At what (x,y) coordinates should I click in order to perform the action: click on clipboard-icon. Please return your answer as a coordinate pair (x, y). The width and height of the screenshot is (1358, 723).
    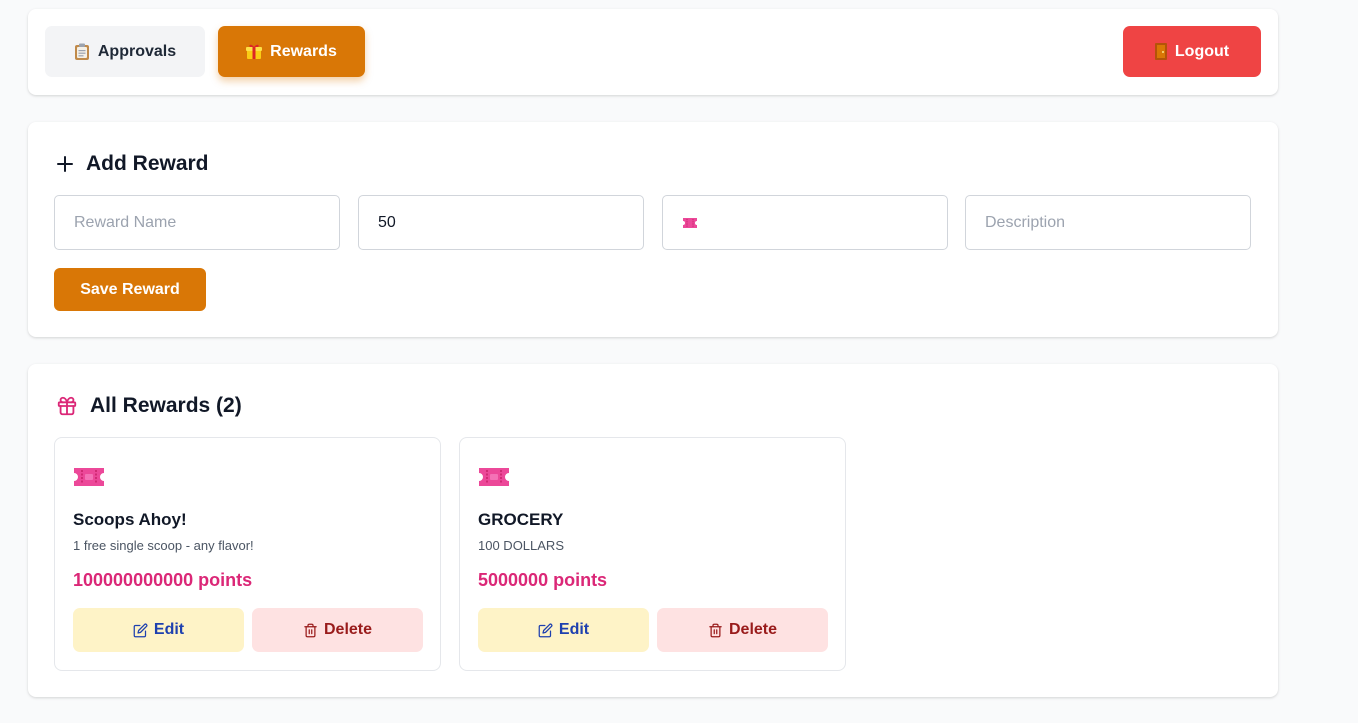
    Looking at the image, I should click on (82, 52).